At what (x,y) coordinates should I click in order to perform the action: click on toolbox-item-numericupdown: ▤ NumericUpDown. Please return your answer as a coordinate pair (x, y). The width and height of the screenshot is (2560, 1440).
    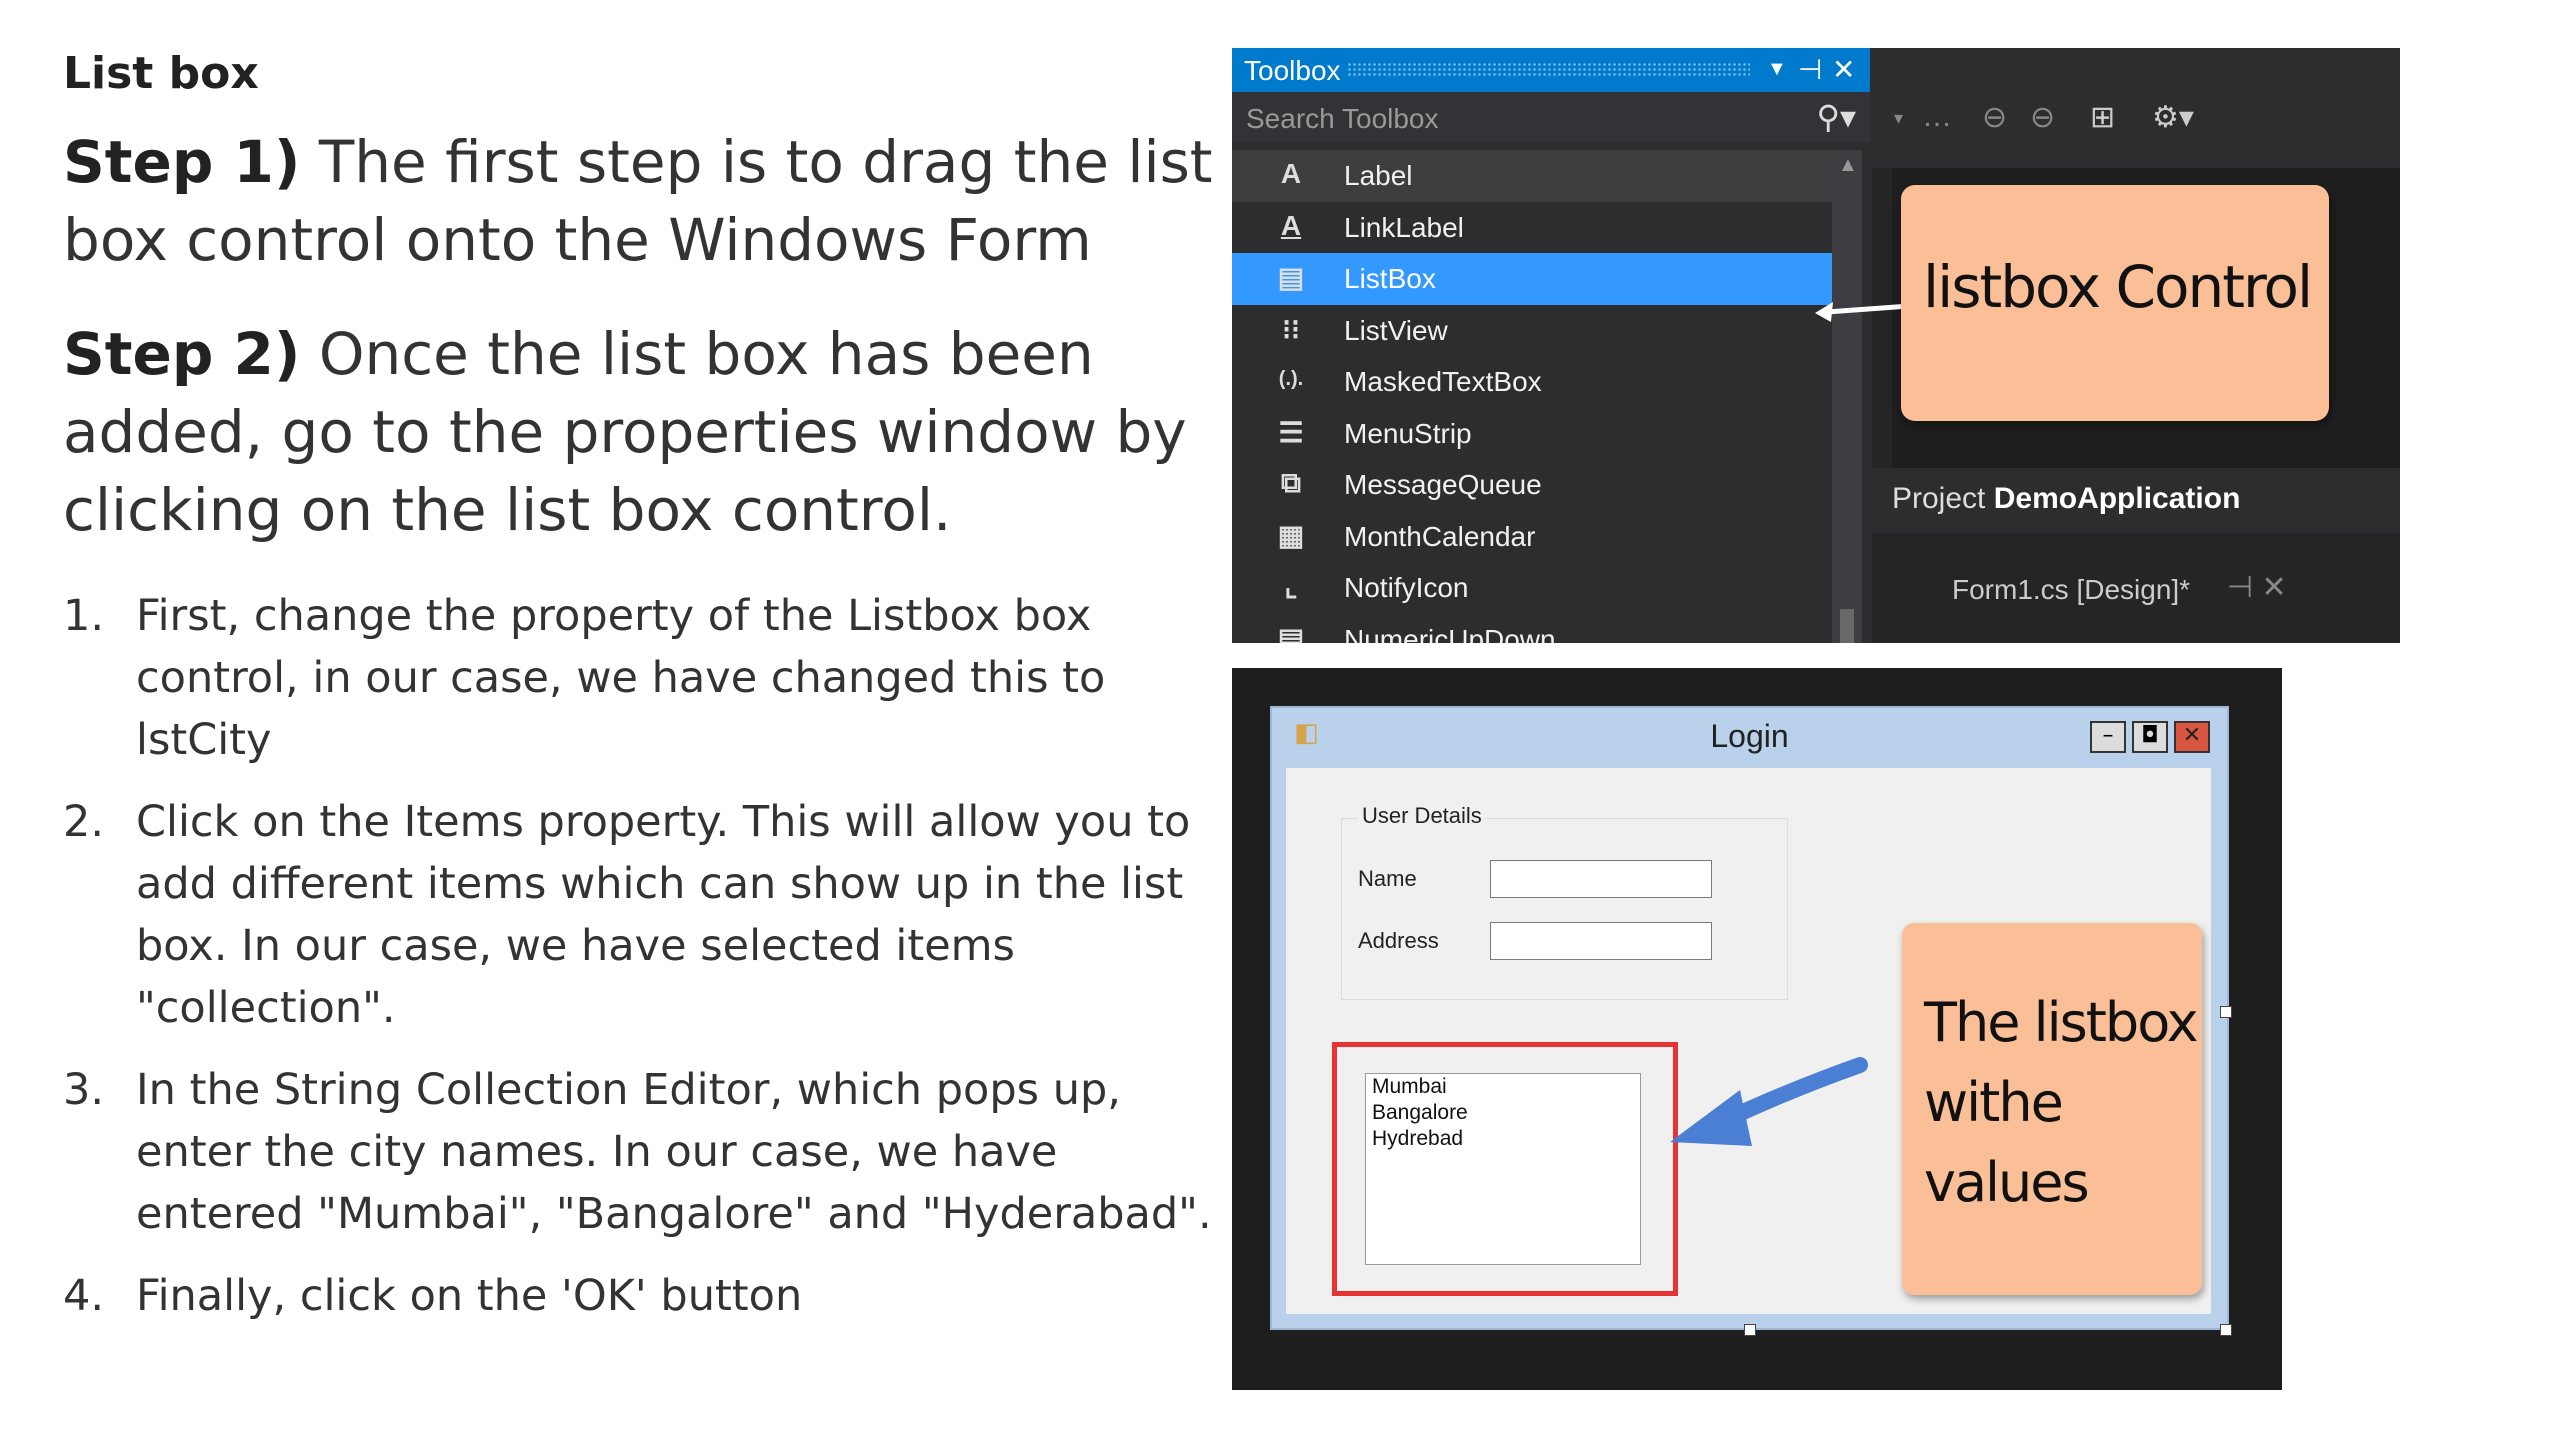
    Looking at the image, I should click on (1537, 629).